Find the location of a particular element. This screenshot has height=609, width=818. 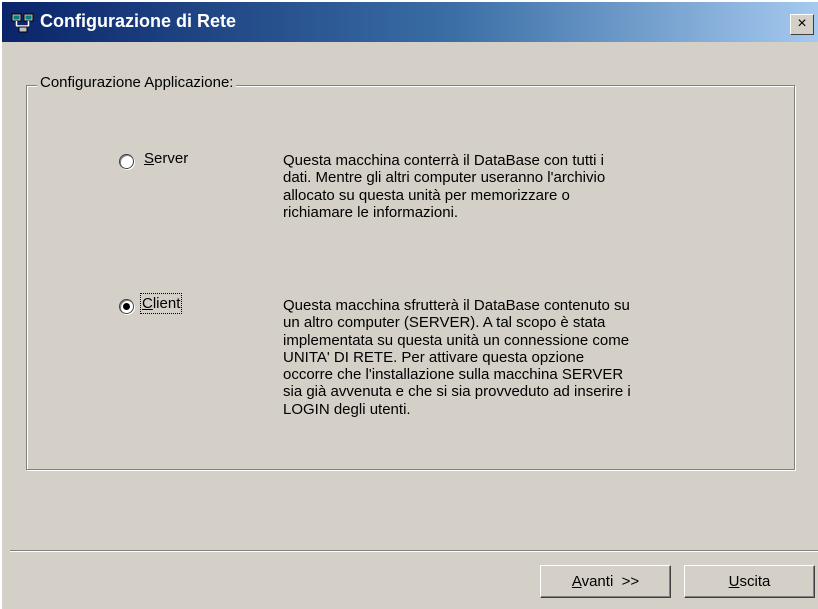

next-label: vanti >> is located at coordinates (610, 581).